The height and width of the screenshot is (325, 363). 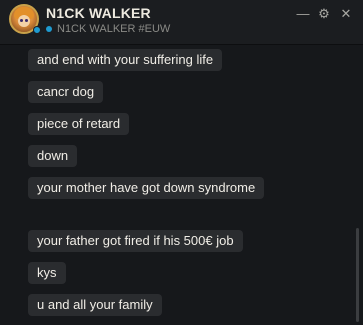 I want to click on chat-message: your father got fired if his 500€ job, so click(x=135, y=241).